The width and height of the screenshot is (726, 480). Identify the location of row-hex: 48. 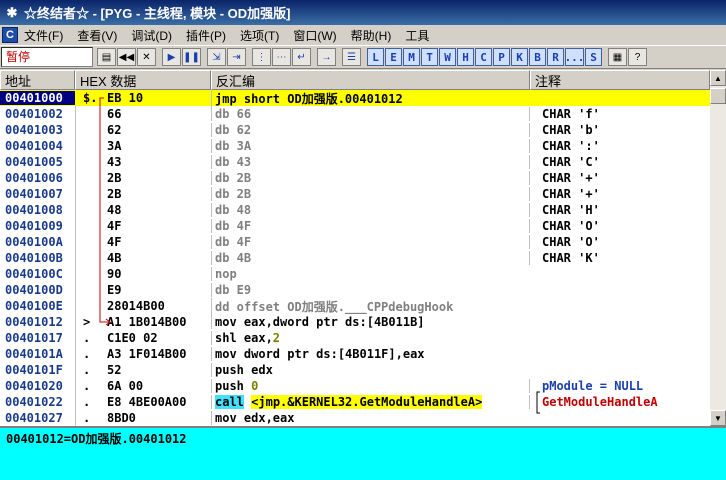
(114, 210).